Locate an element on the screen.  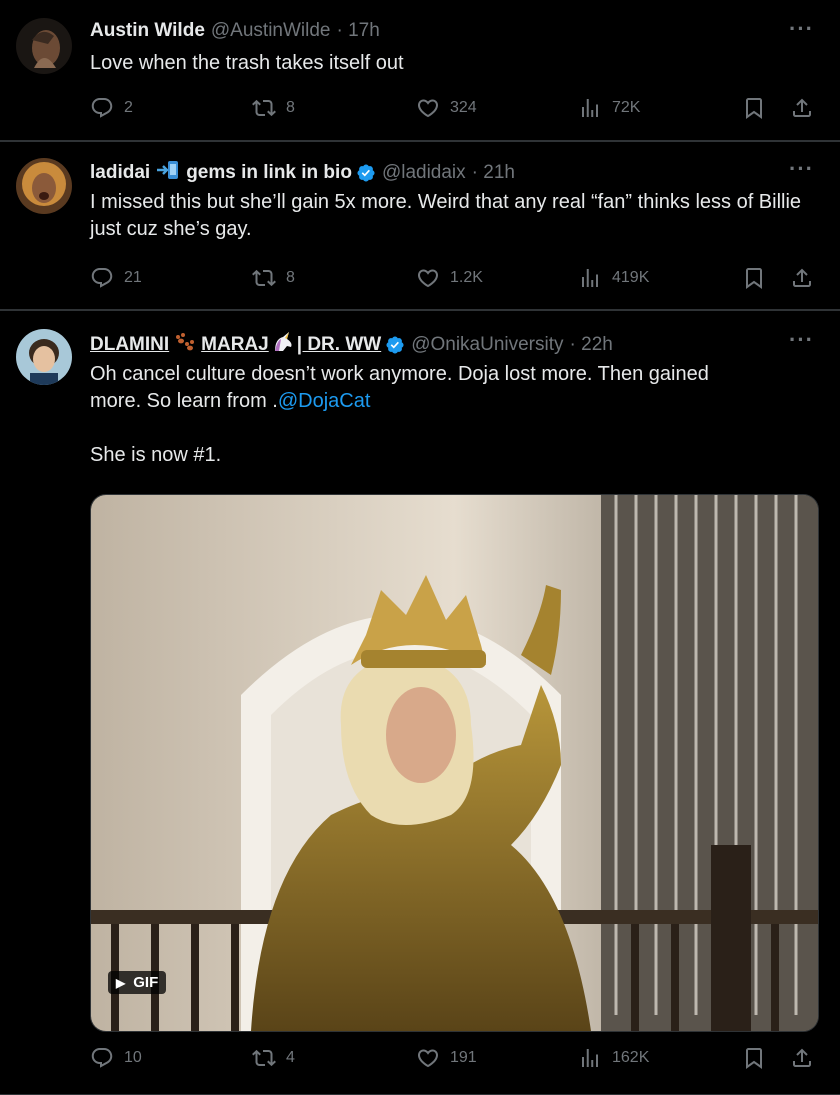
views-button: 162K is located at coordinates (613, 1058).